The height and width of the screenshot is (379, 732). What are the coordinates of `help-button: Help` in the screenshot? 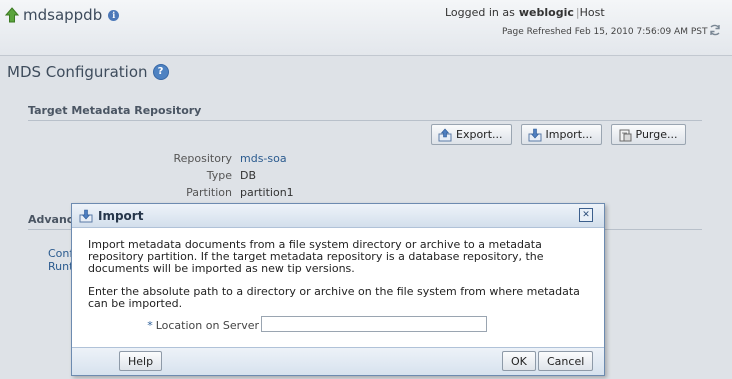 It's located at (141, 361).